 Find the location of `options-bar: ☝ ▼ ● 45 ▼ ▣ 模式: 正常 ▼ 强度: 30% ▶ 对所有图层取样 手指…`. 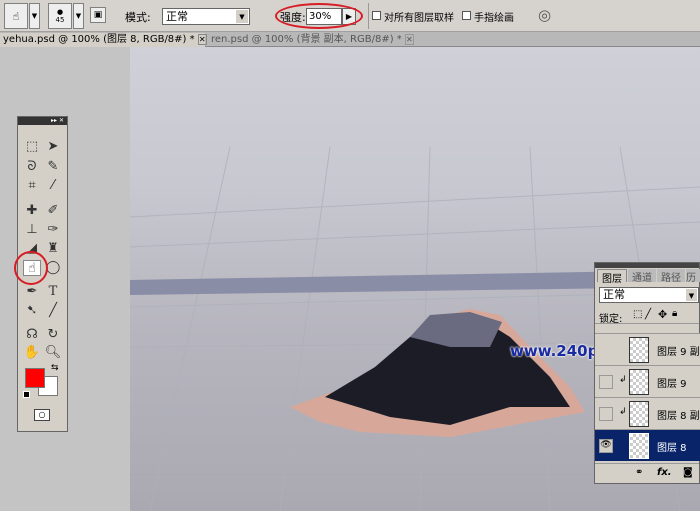

options-bar: ☝ ▼ ● 45 ▼ ▣ 模式: 正常 ▼ 强度: 30% ▶ 对所有图层取样 手指… is located at coordinates (350, 16).